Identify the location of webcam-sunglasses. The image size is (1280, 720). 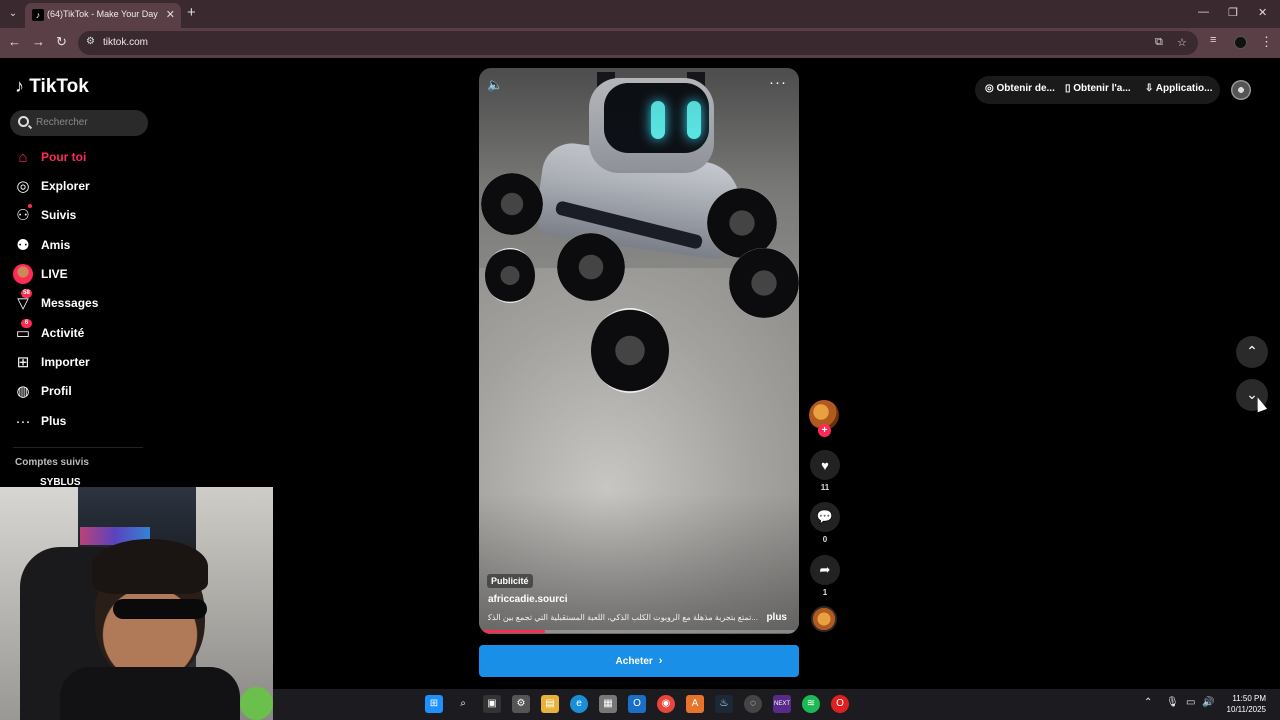
(160, 609).